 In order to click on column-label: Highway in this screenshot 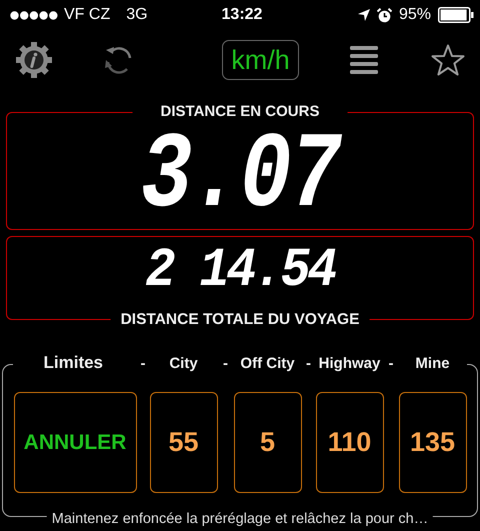, I will do `click(350, 363)`.